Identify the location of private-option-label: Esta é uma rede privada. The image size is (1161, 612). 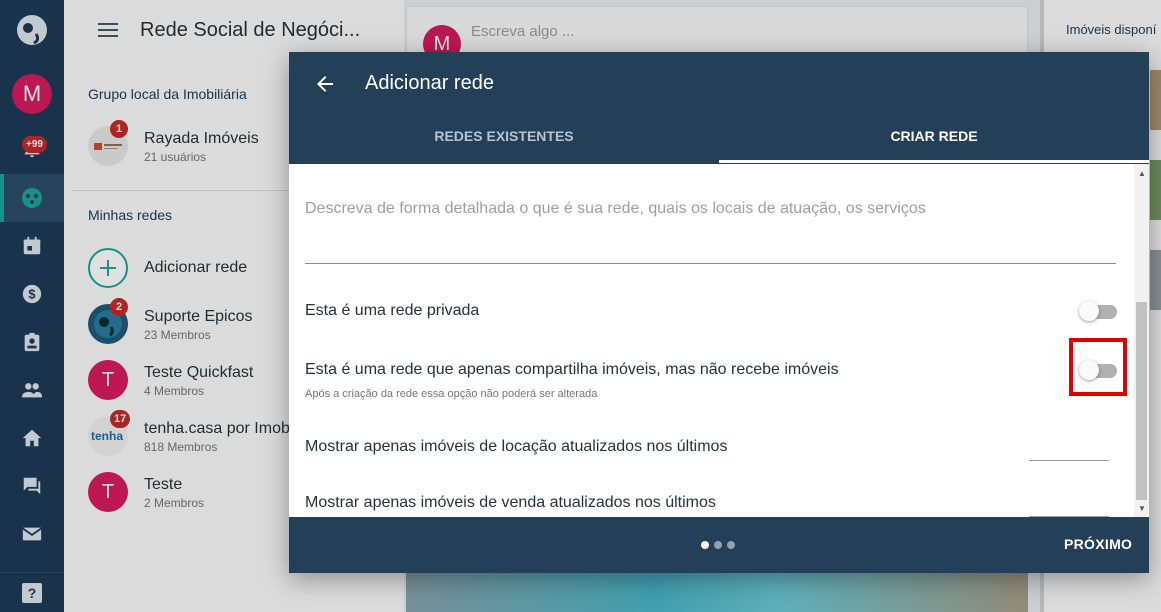
(392, 310).